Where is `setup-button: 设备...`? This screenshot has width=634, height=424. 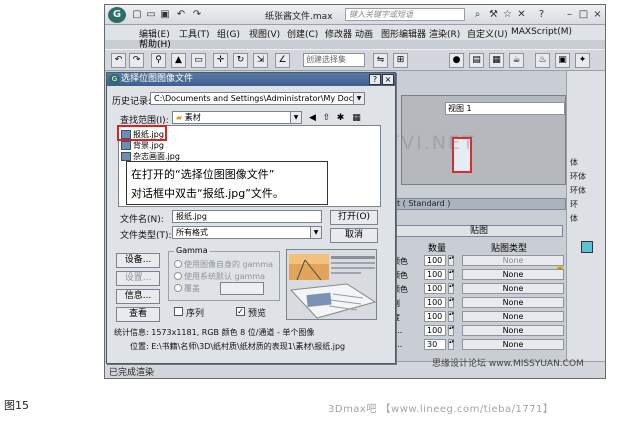
setup-button: 设备... is located at coordinates (138, 260).